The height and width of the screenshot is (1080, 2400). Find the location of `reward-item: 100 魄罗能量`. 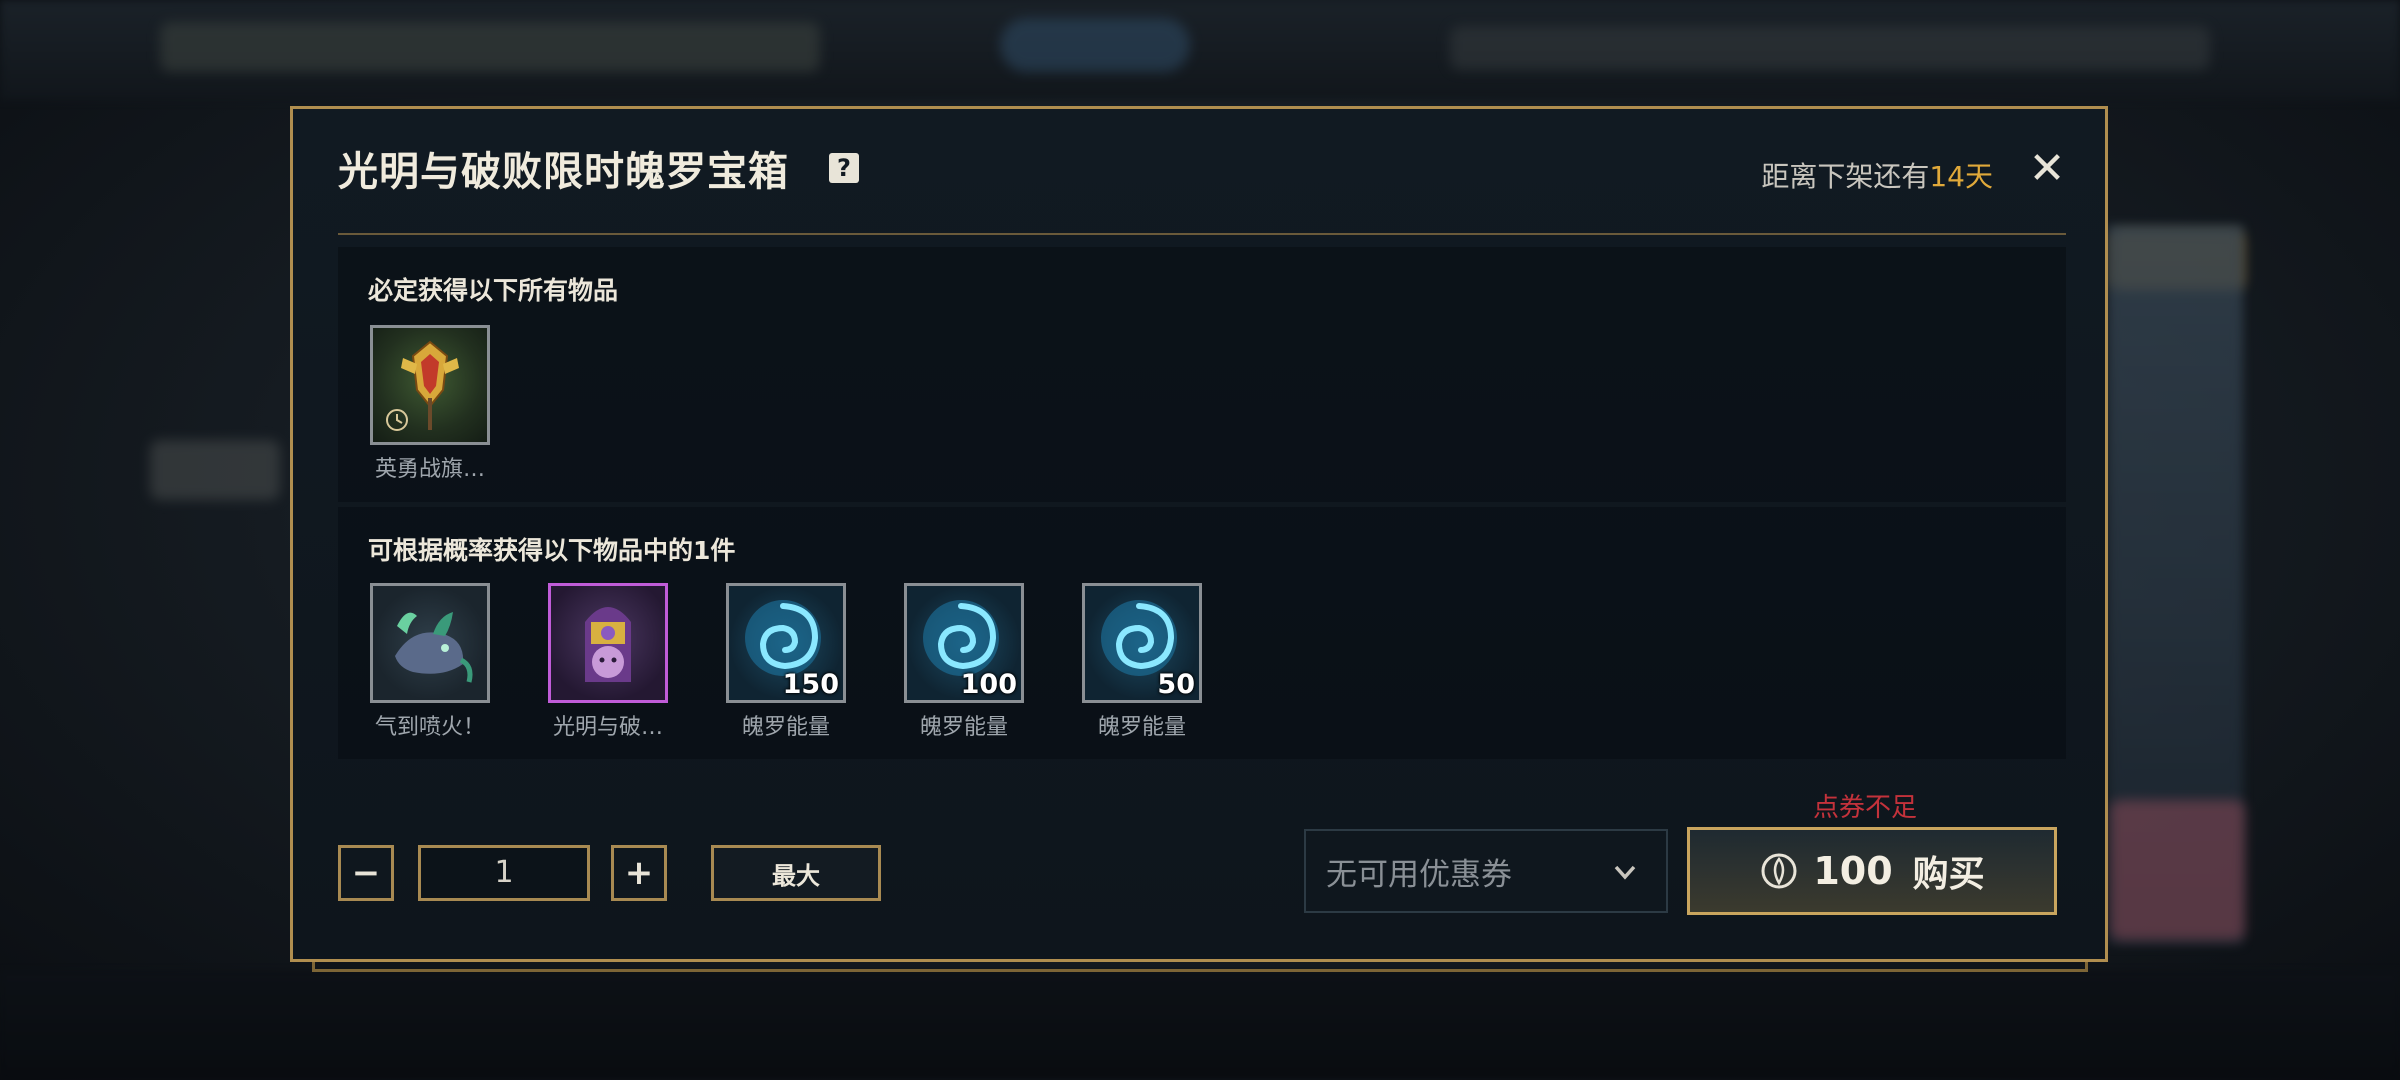

reward-item: 100 魄罗能量 is located at coordinates (964, 662).